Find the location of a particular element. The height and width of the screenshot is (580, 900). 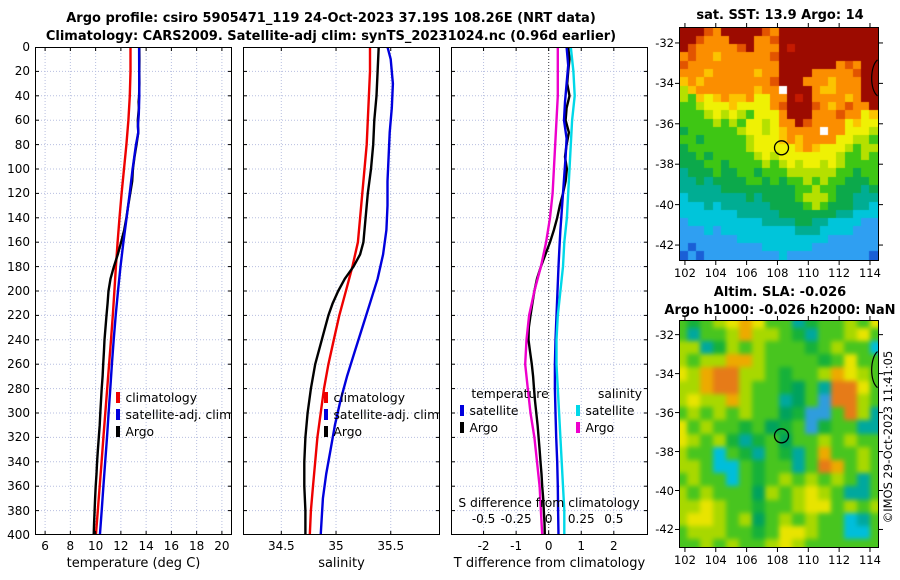

map-lon-label: 110 is located at coordinates (808, 273).